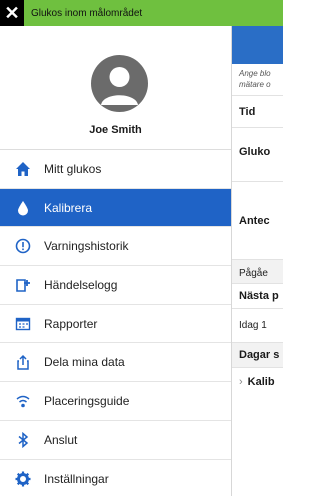  What do you see at coordinates (115, 208) in the screenshot?
I see `menu-item-kalibrera: Kalibrera` at bounding box center [115, 208].